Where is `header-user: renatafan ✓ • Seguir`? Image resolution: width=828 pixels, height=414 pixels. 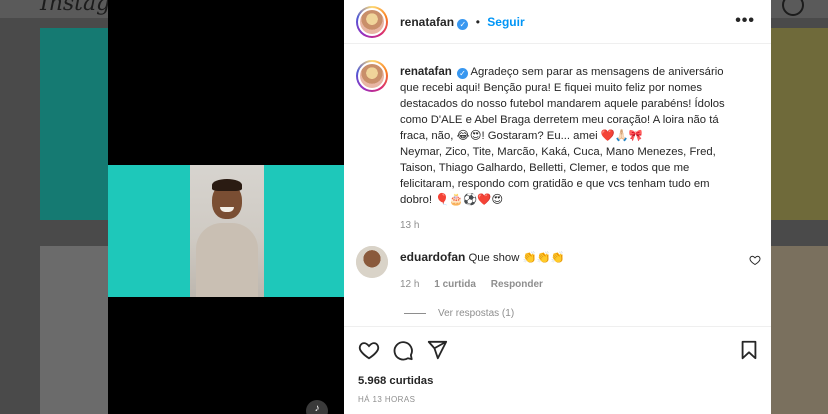 header-user: renatafan ✓ • Seguir is located at coordinates (462, 22).